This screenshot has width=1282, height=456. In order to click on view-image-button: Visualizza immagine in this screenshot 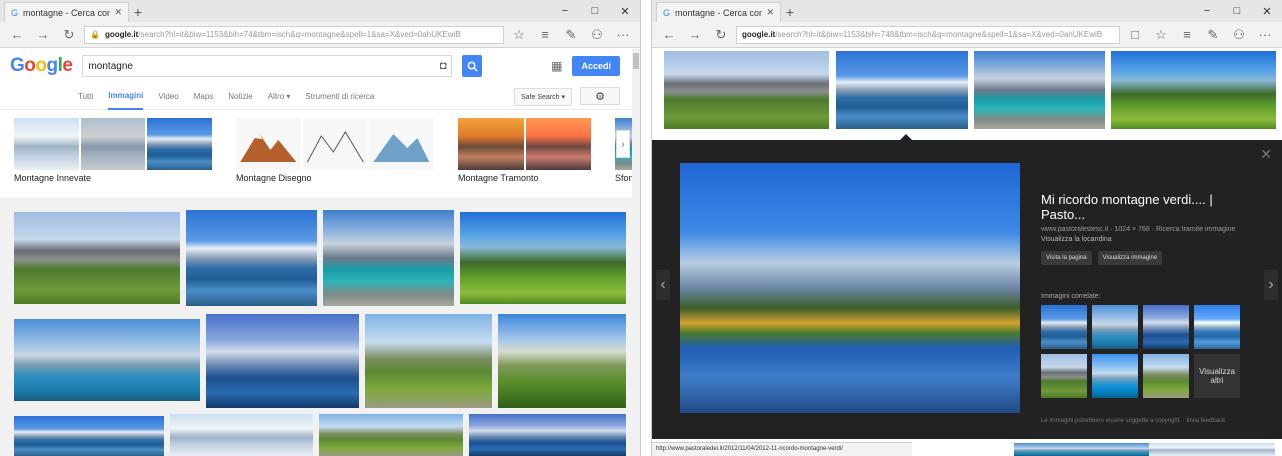, I will do `click(1130, 258)`.